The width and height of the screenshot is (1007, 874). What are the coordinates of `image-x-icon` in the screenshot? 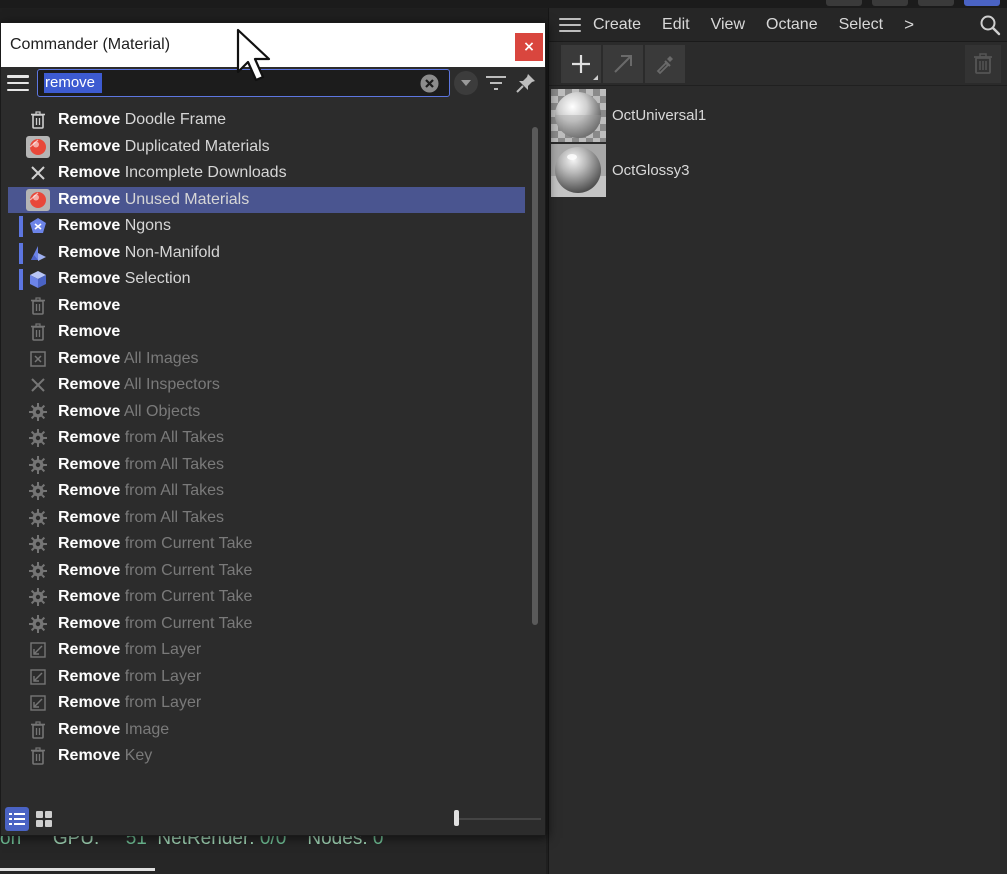 It's located at (38, 359).